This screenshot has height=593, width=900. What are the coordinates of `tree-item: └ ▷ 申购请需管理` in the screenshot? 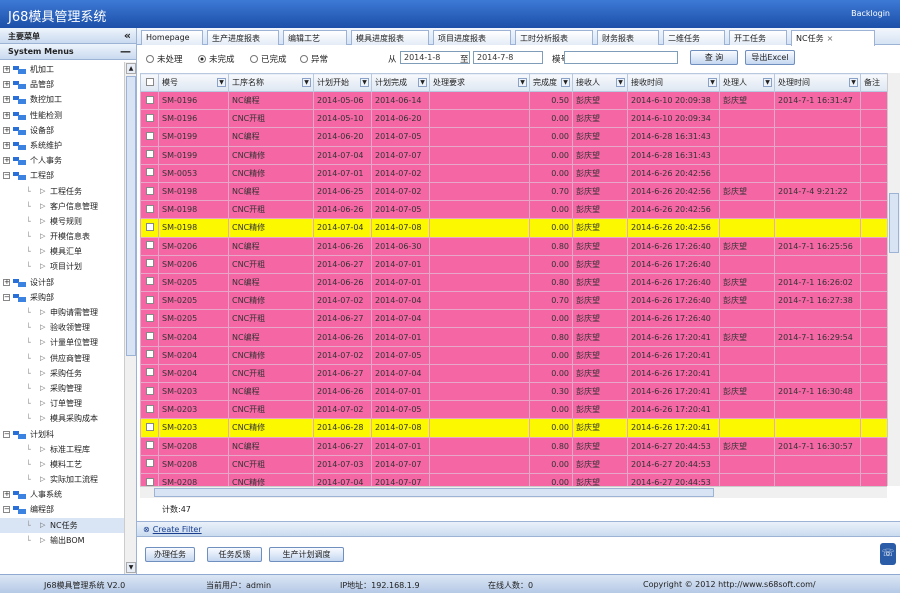 It's located at (62, 312).